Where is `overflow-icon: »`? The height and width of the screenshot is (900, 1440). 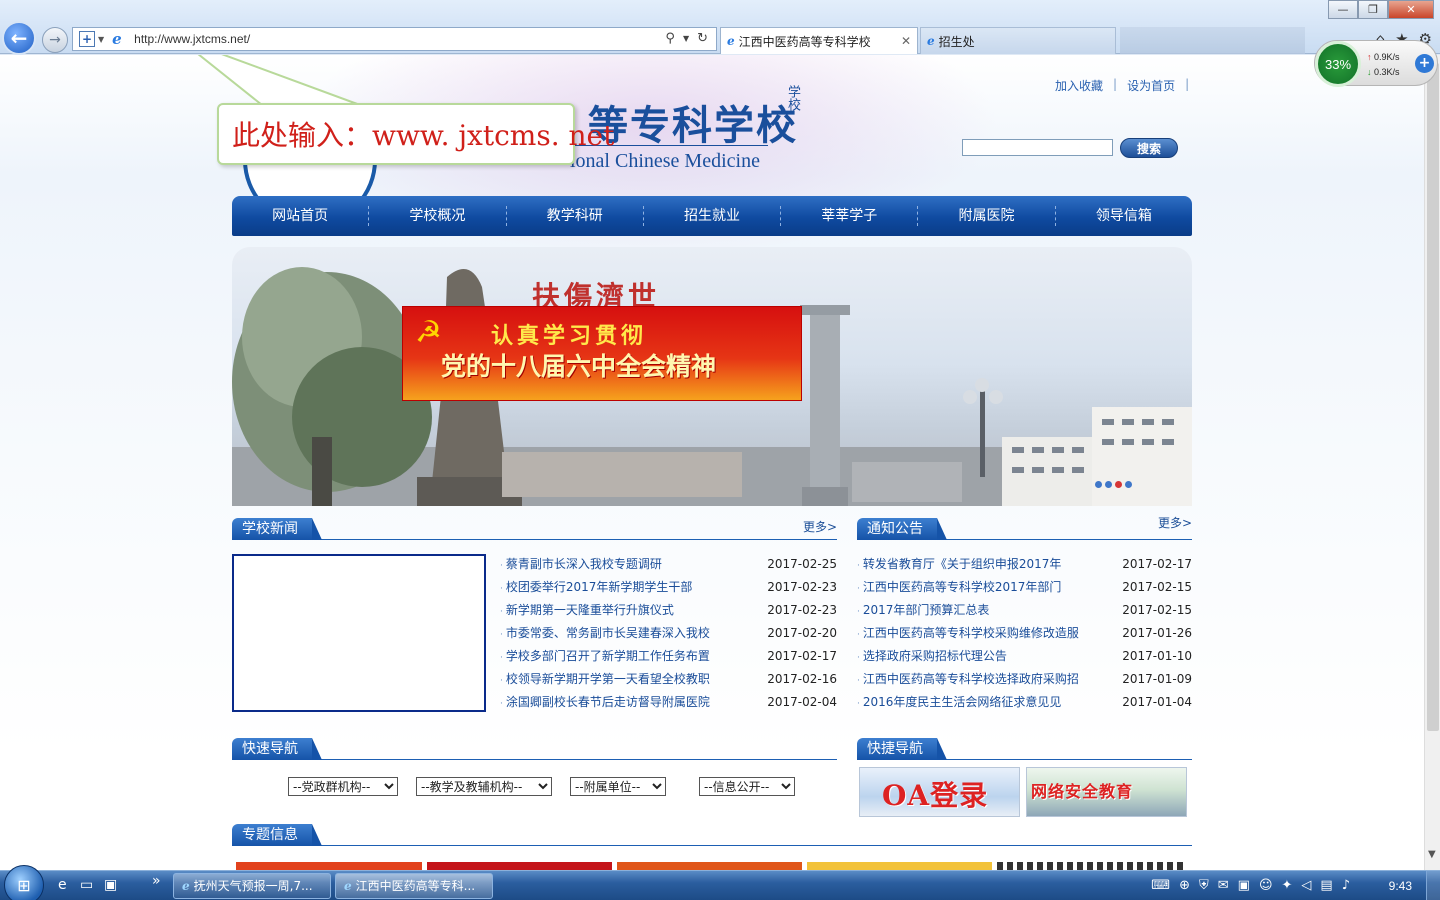
overflow-icon: » is located at coordinates (156, 881).